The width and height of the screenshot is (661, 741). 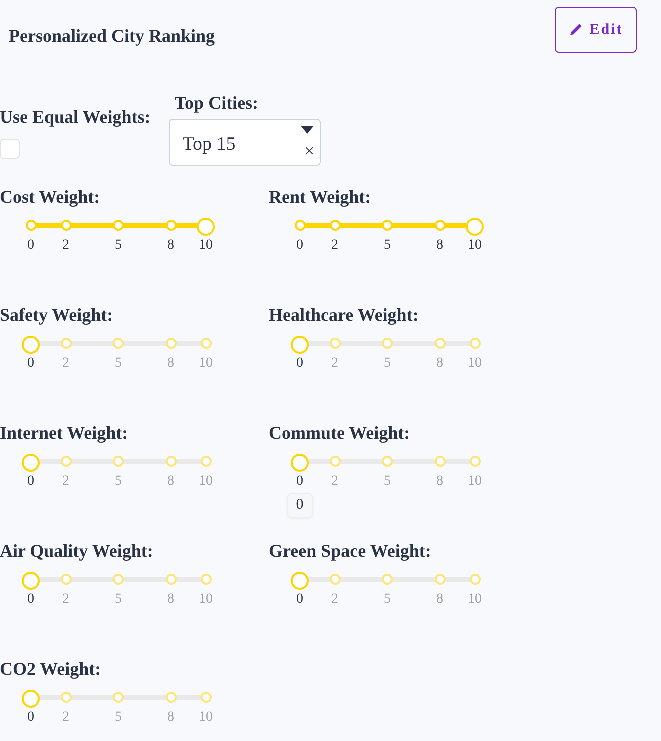 I want to click on slider-label: Cost Weight:, so click(x=50, y=197).